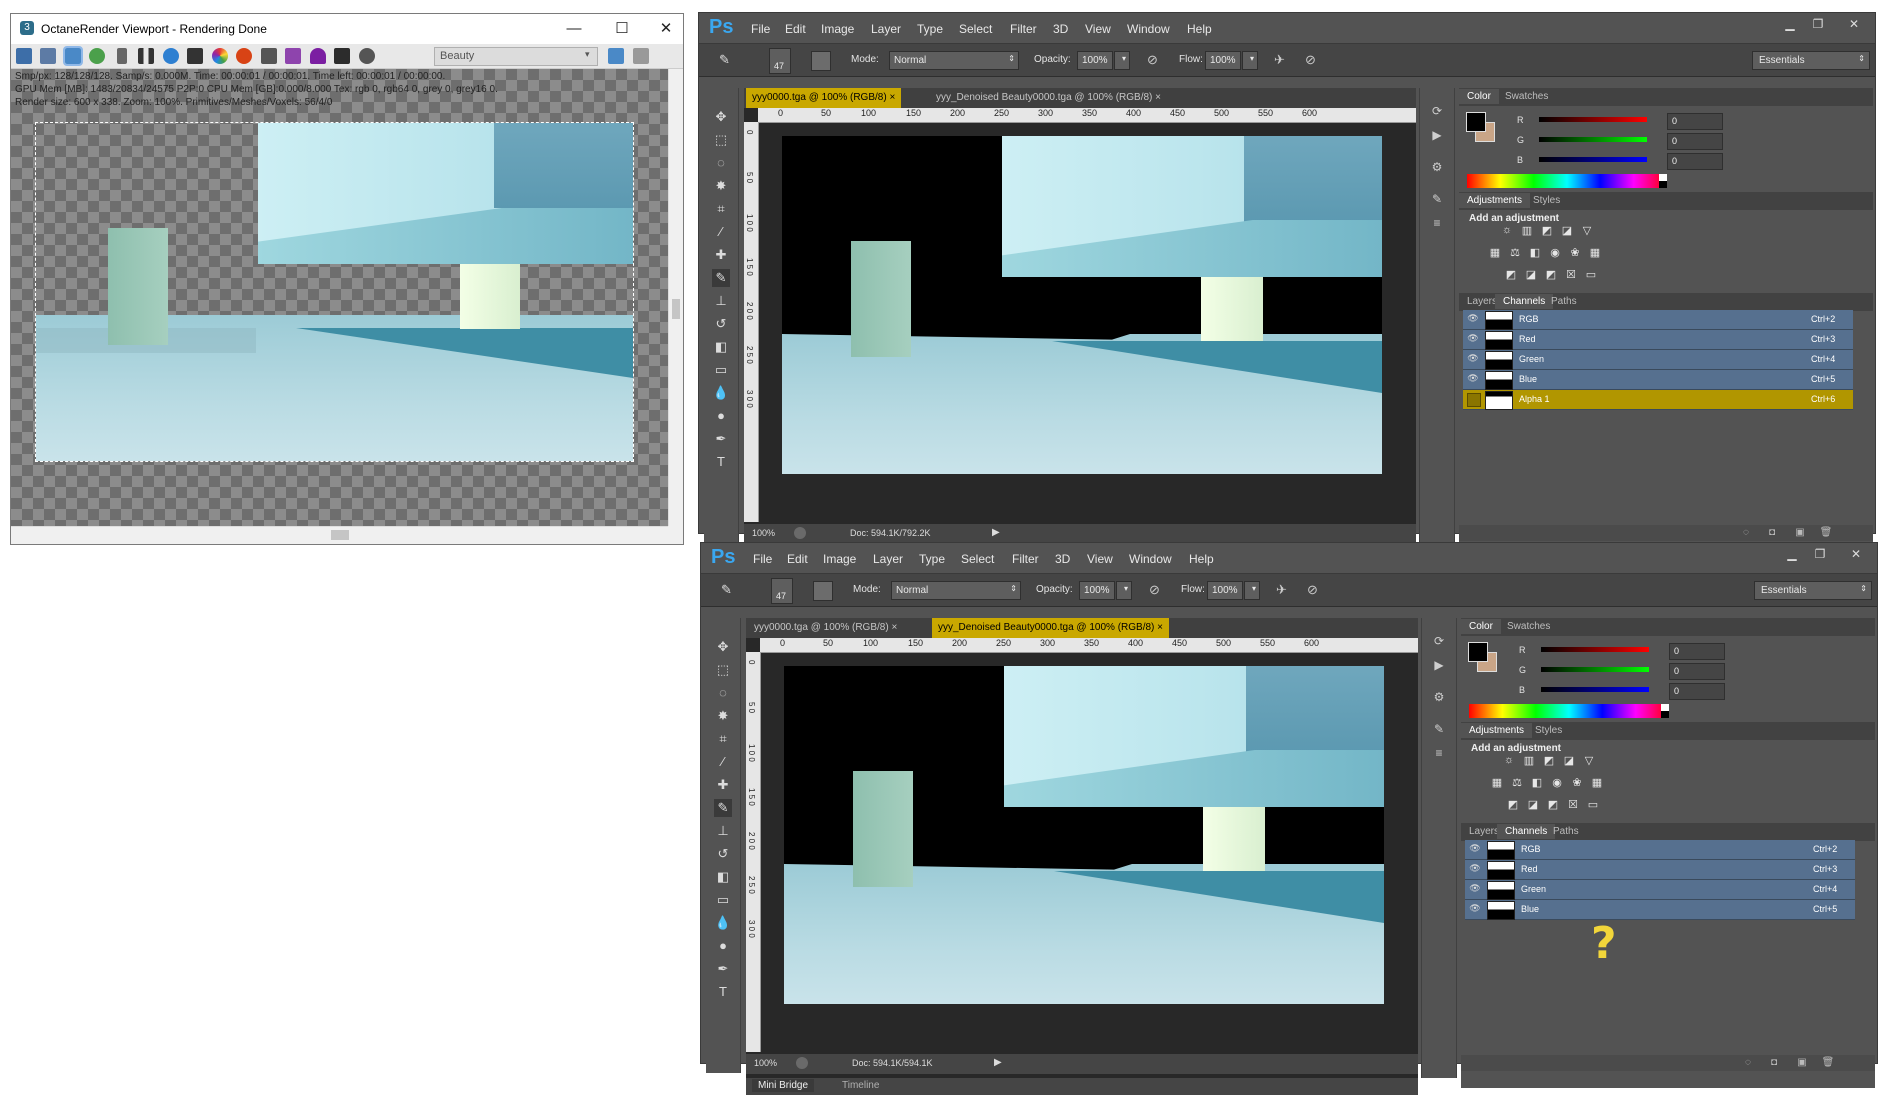 The image size is (1886, 1095). What do you see at coordinates (723, 992) in the screenshot?
I see `type-tool-icon: T` at bounding box center [723, 992].